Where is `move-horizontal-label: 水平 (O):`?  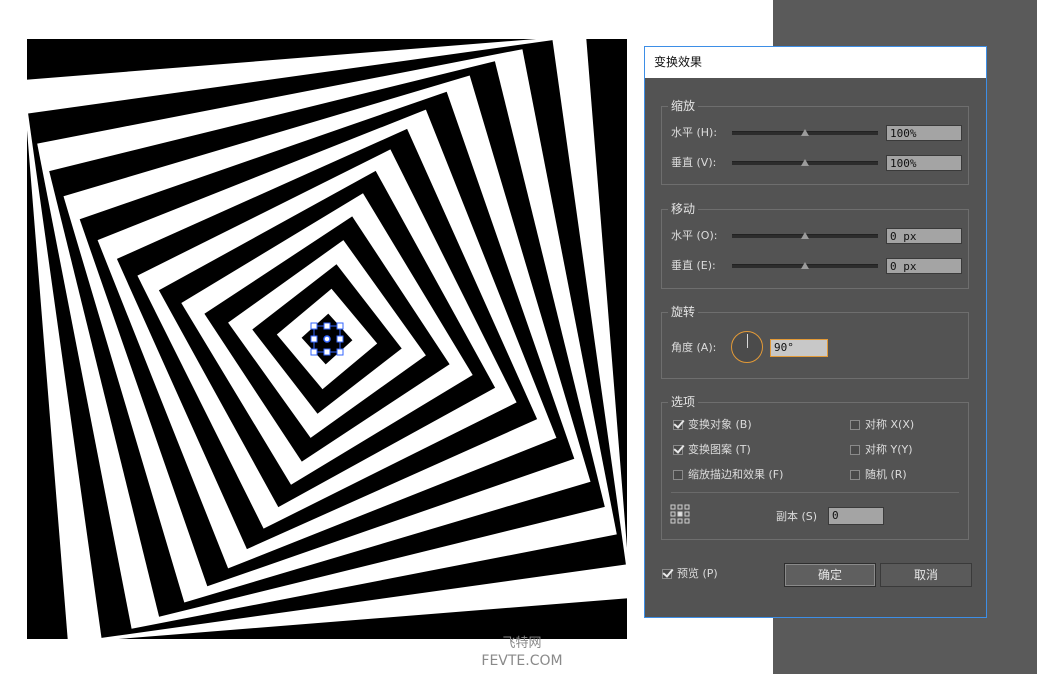 move-horizontal-label: 水平 (O): is located at coordinates (694, 235).